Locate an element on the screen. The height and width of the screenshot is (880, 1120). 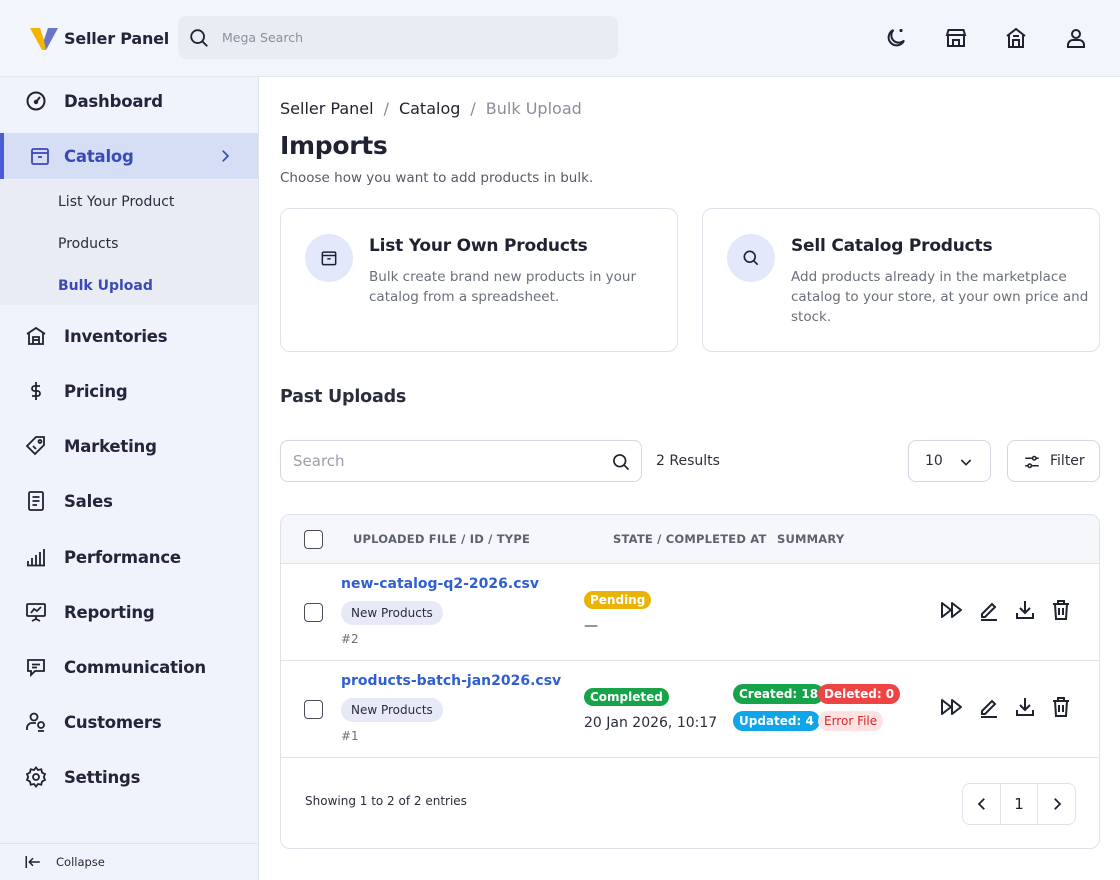
catalog-submenu: List Your Product Products Bulk Upload is located at coordinates (129, 242).